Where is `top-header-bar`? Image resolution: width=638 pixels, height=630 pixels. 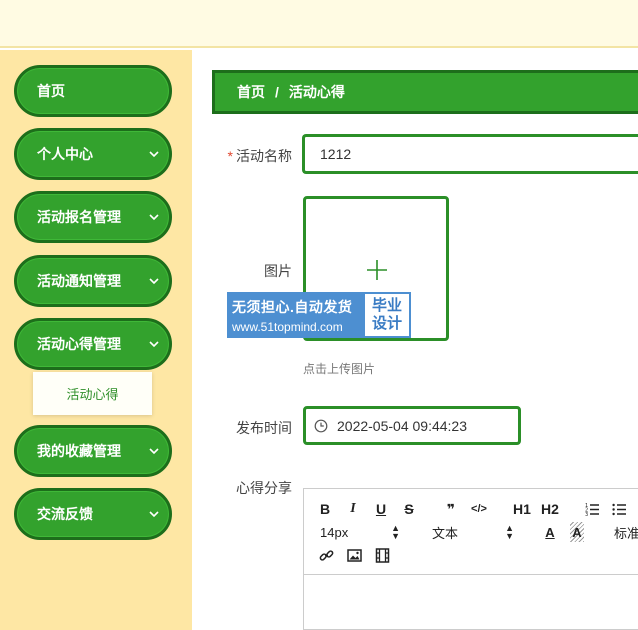 top-header-bar is located at coordinates (319, 24).